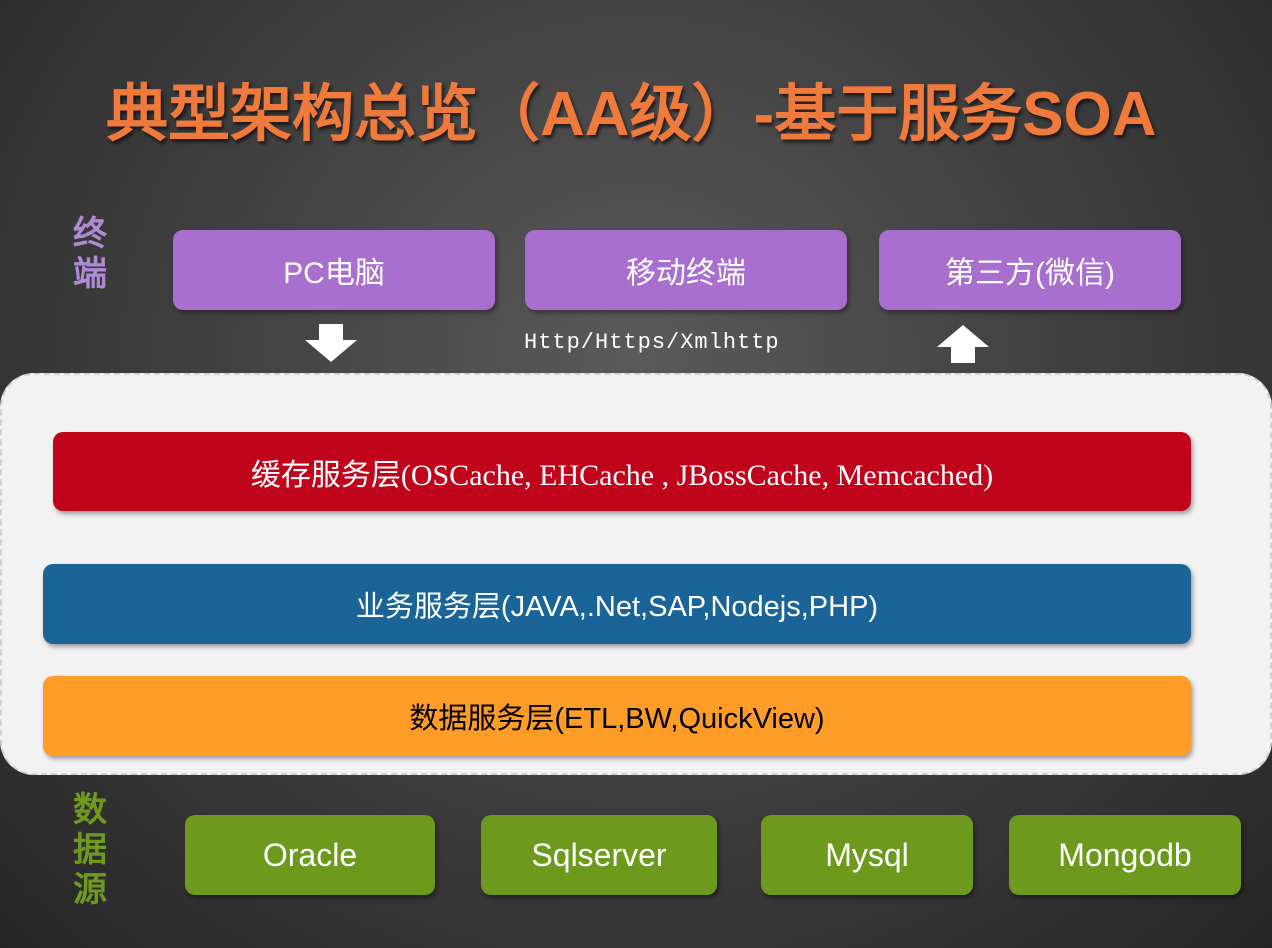 The image size is (1272, 948). Describe the element at coordinates (963, 344) in the screenshot. I see `arrow-up-icon` at that location.